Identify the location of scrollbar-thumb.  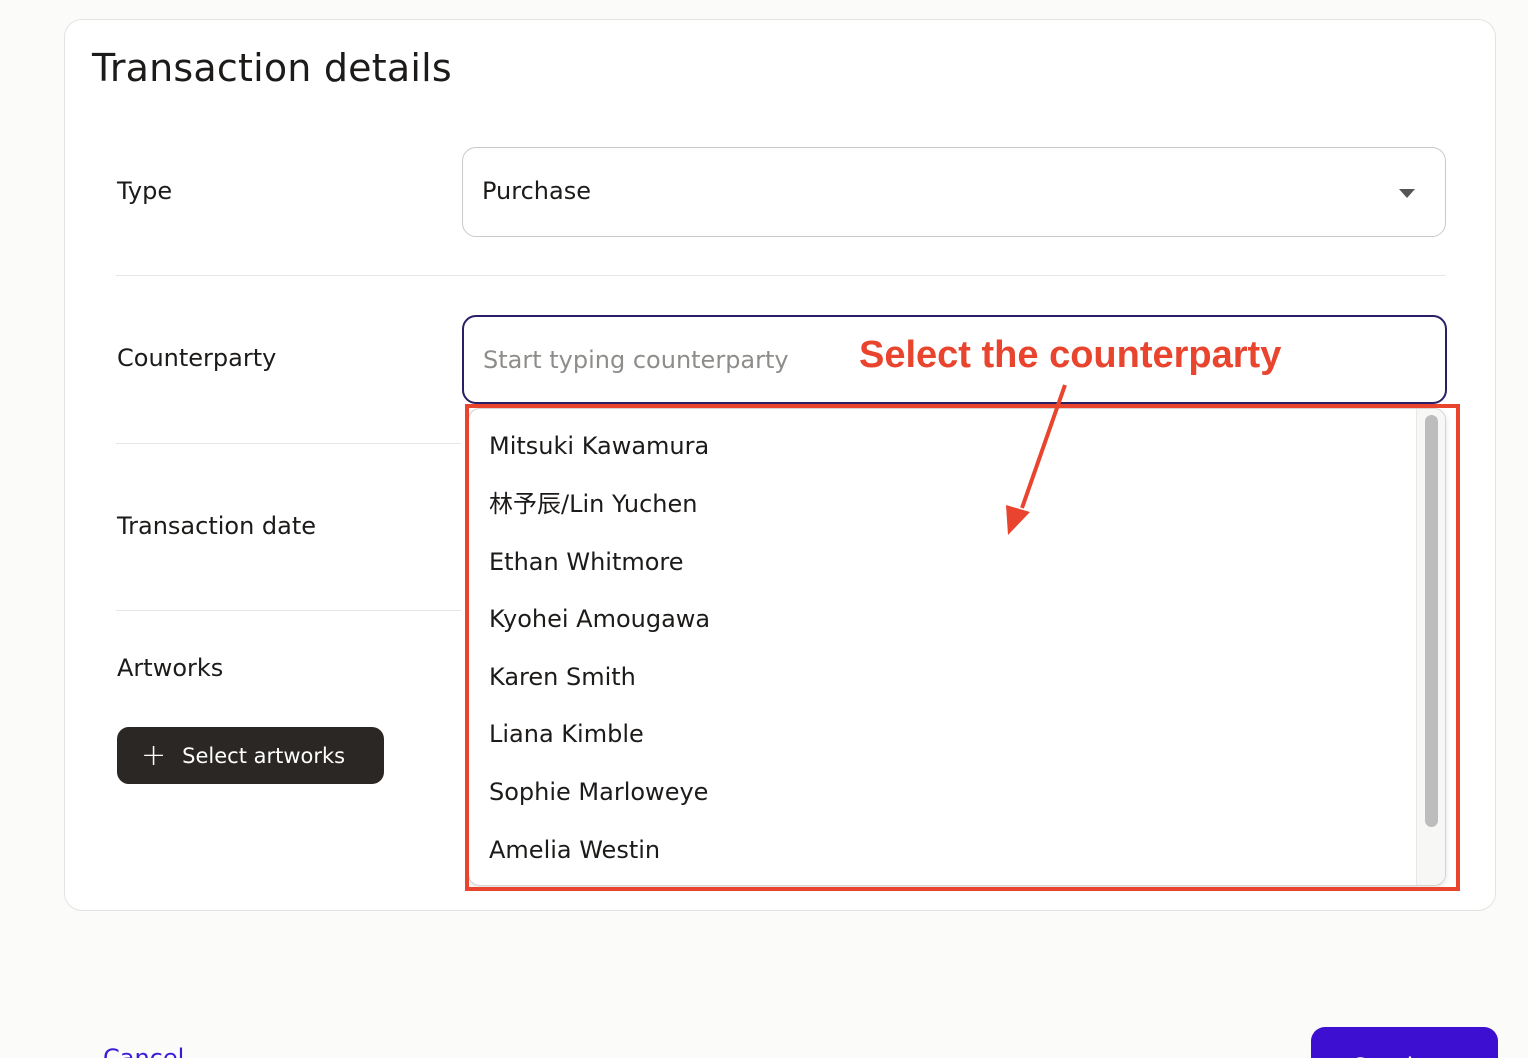
(1431, 621).